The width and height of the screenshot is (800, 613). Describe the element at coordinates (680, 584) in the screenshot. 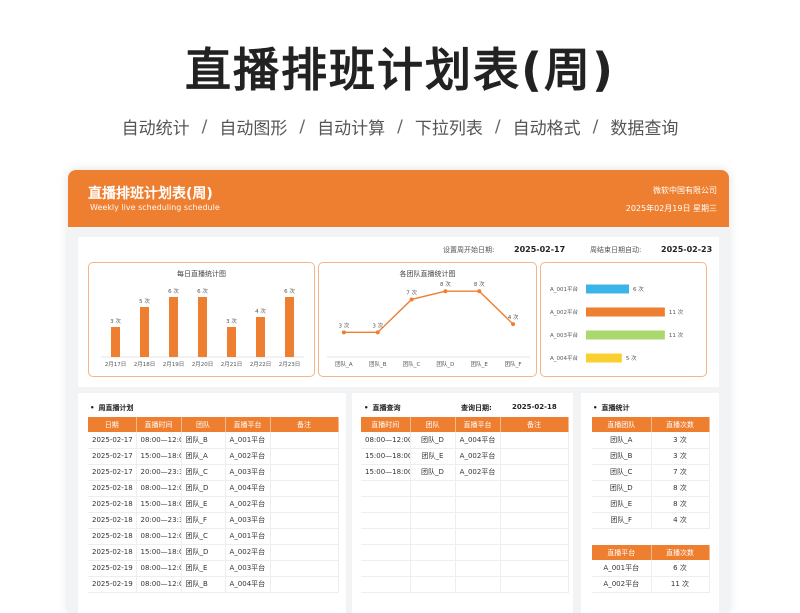

I see `table-cell: 11 次` at that location.